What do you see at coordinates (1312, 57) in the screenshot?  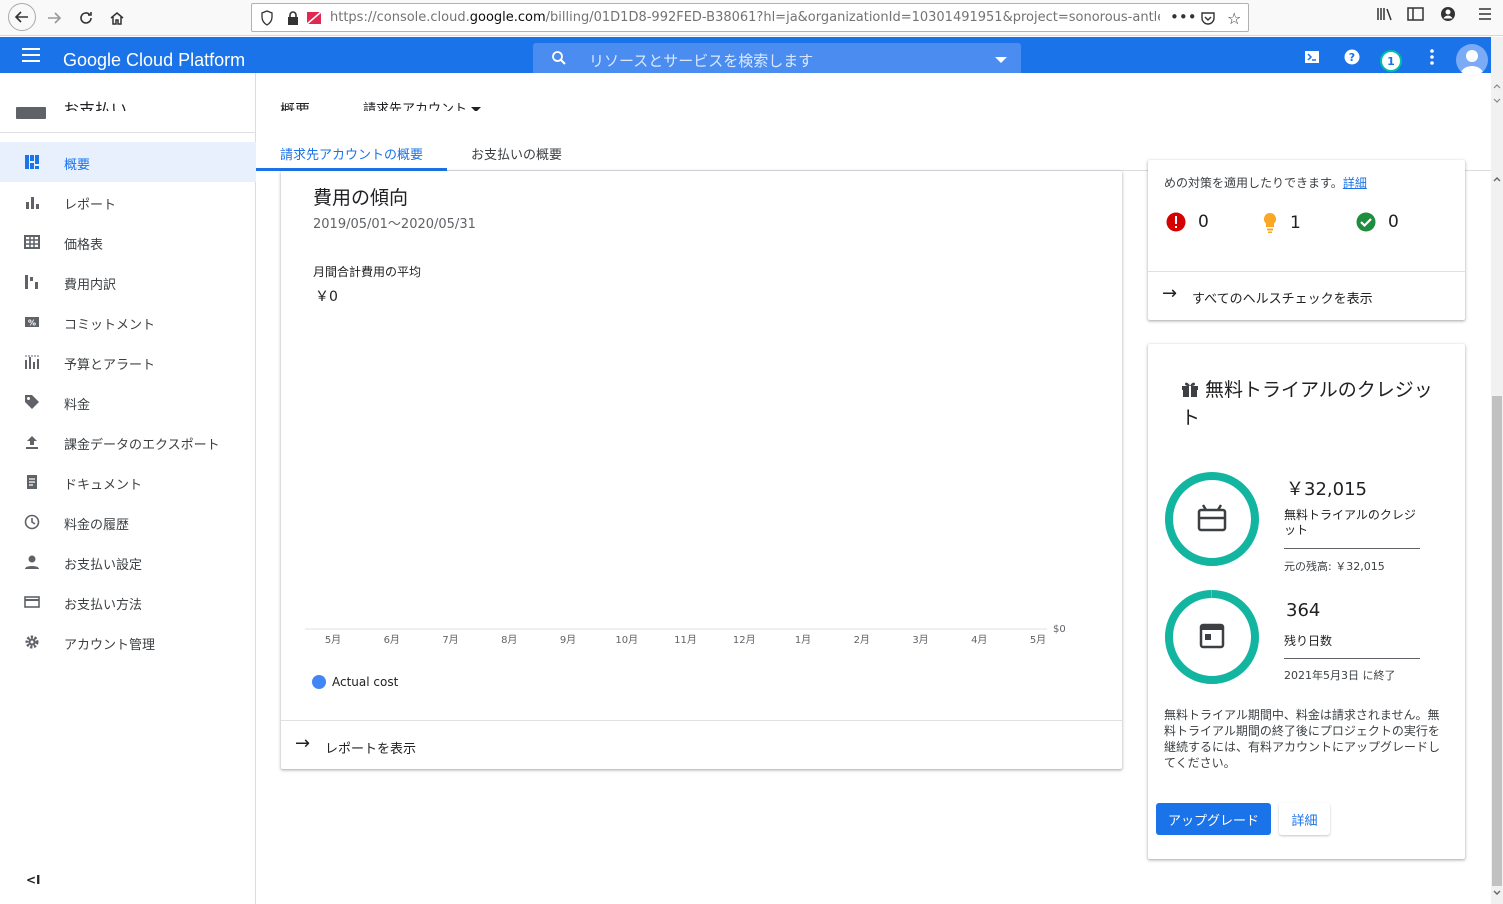 I see `cloud-shell-icon` at bounding box center [1312, 57].